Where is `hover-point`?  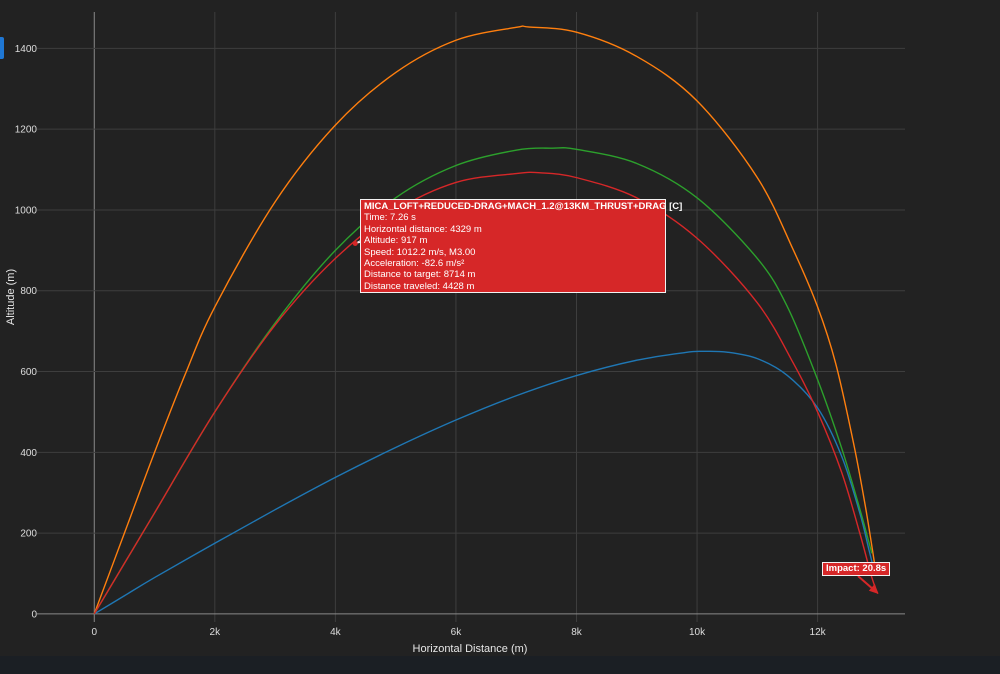 hover-point is located at coordinates (355, 243).